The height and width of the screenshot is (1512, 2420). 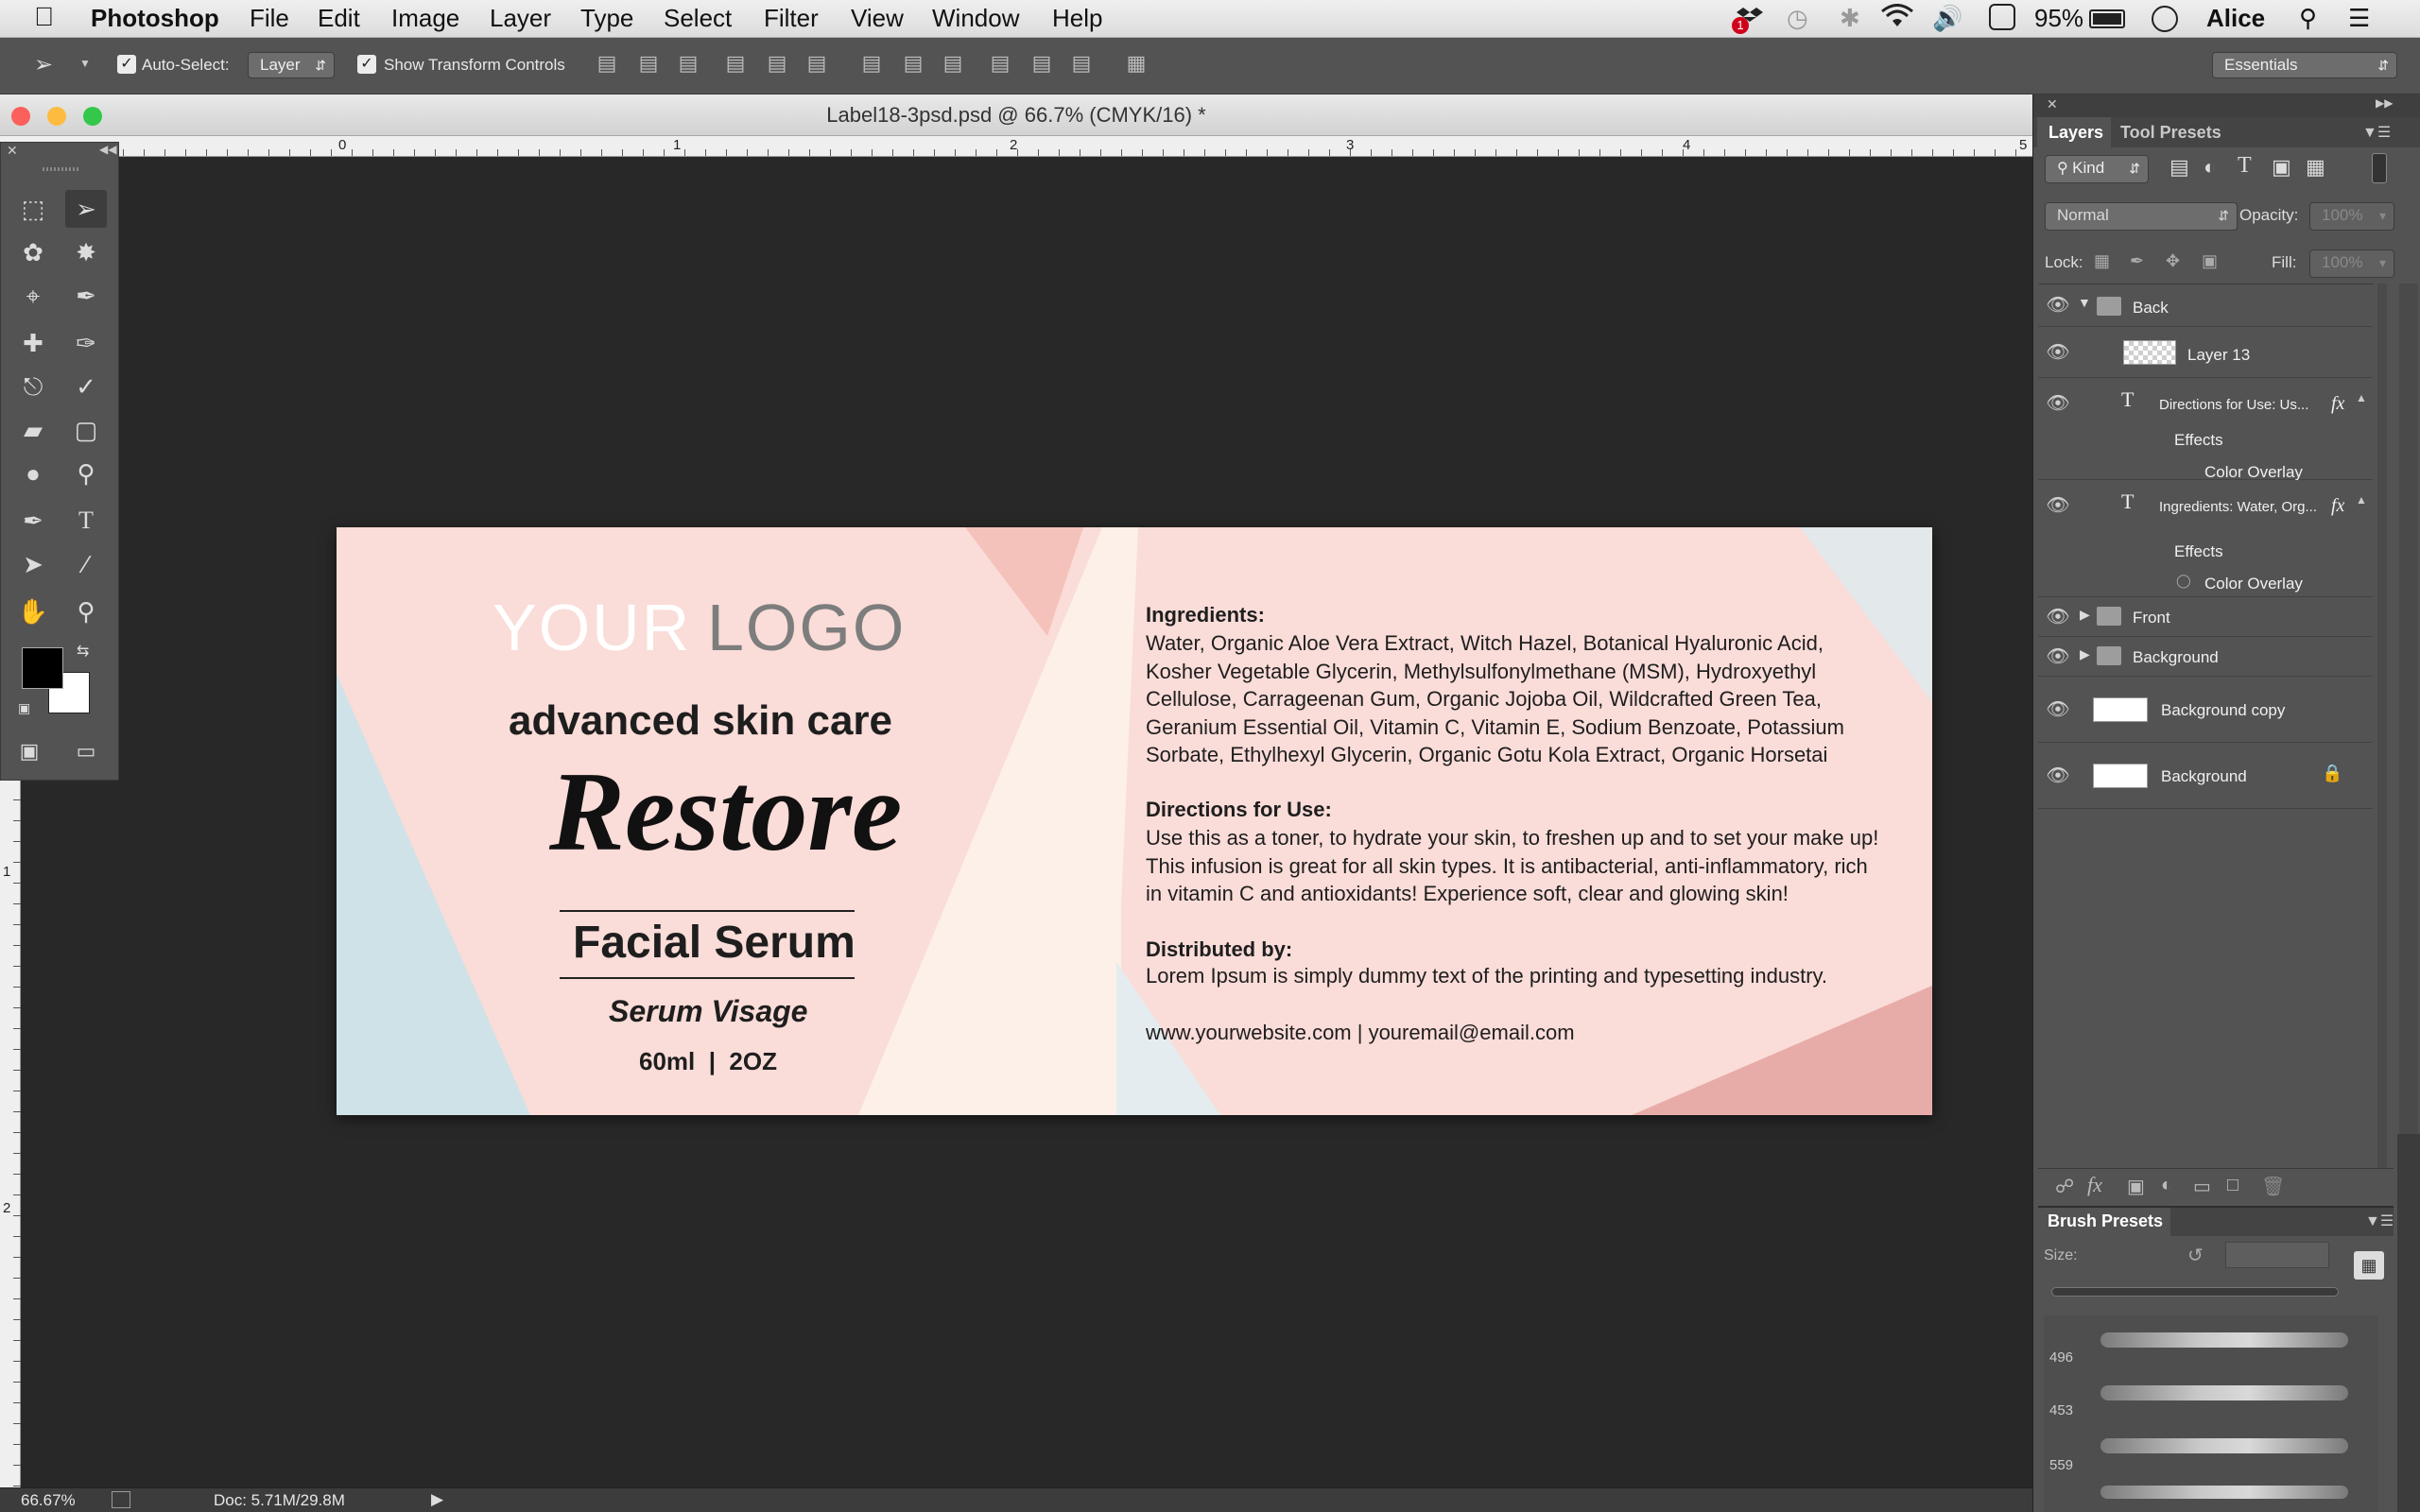 I want to click on layer-row-background-copy: 👁 Background copy, so click(x=2205, y=710).